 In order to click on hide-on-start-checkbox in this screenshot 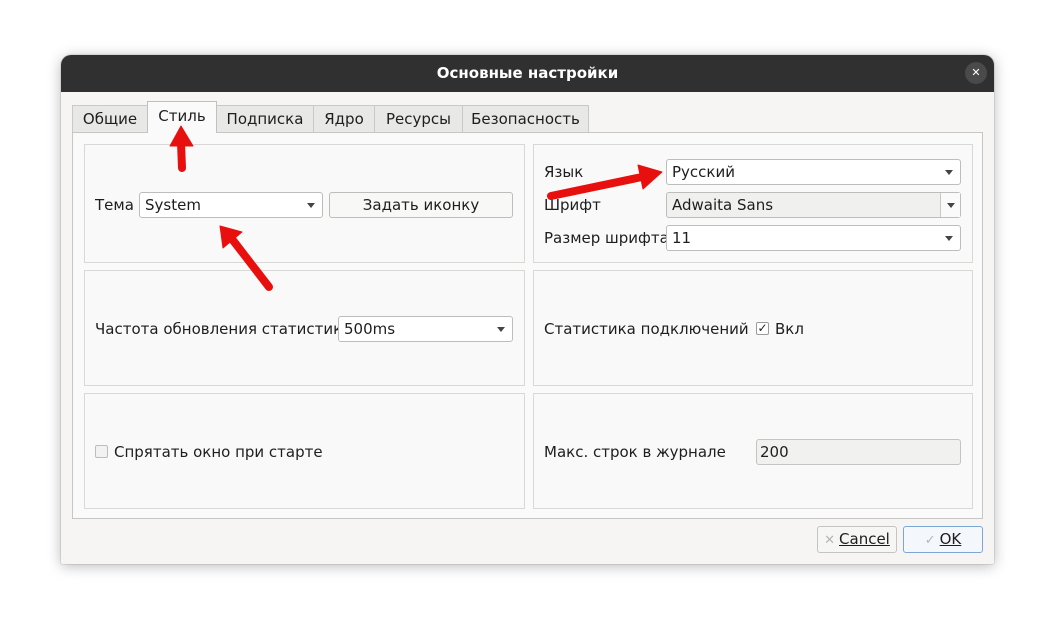, I will do `click(101, 451)`.